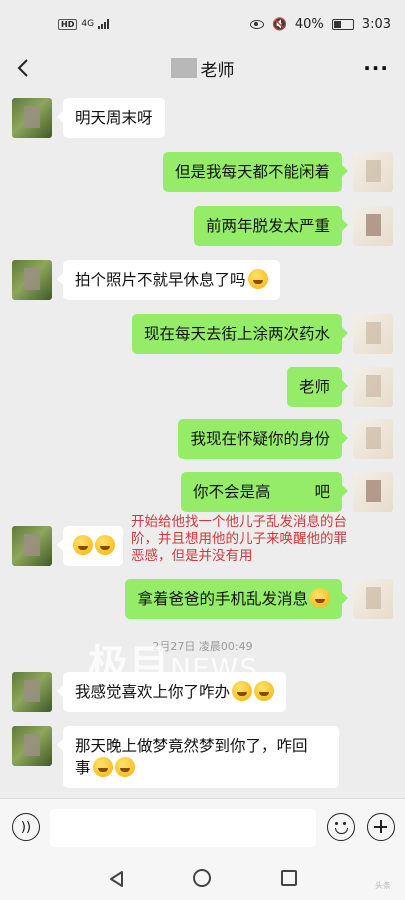 The image size is (405, 900). What do you see at coordinates (198, 757) in the screenshot?
I see `message-bubble: 那天晚上做梦竟然梦到你了，咋回事` at bounding box center [198, 757].